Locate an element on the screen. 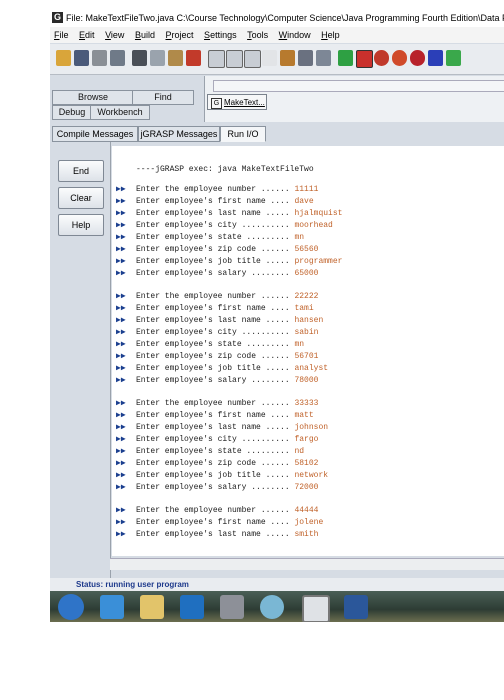 This screenshot has width=504, height=700. tab-find: Find is located at coordinates (163, 97).